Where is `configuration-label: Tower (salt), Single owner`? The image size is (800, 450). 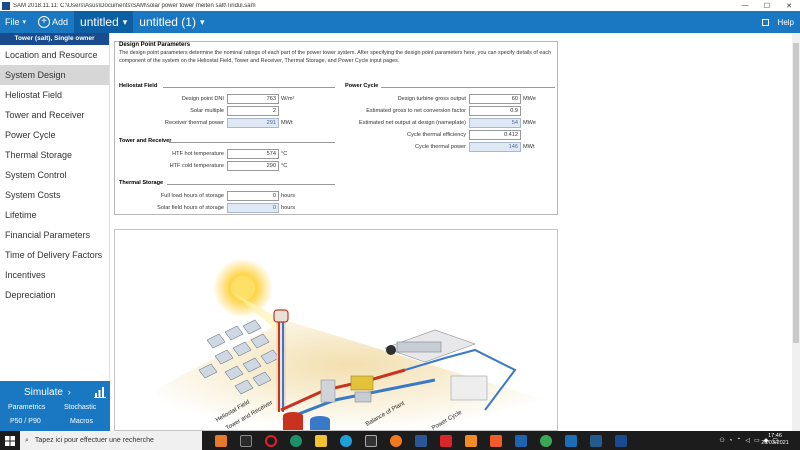 configuration-label: Tower (salt), Single owner is located at coordinates (54, 39).